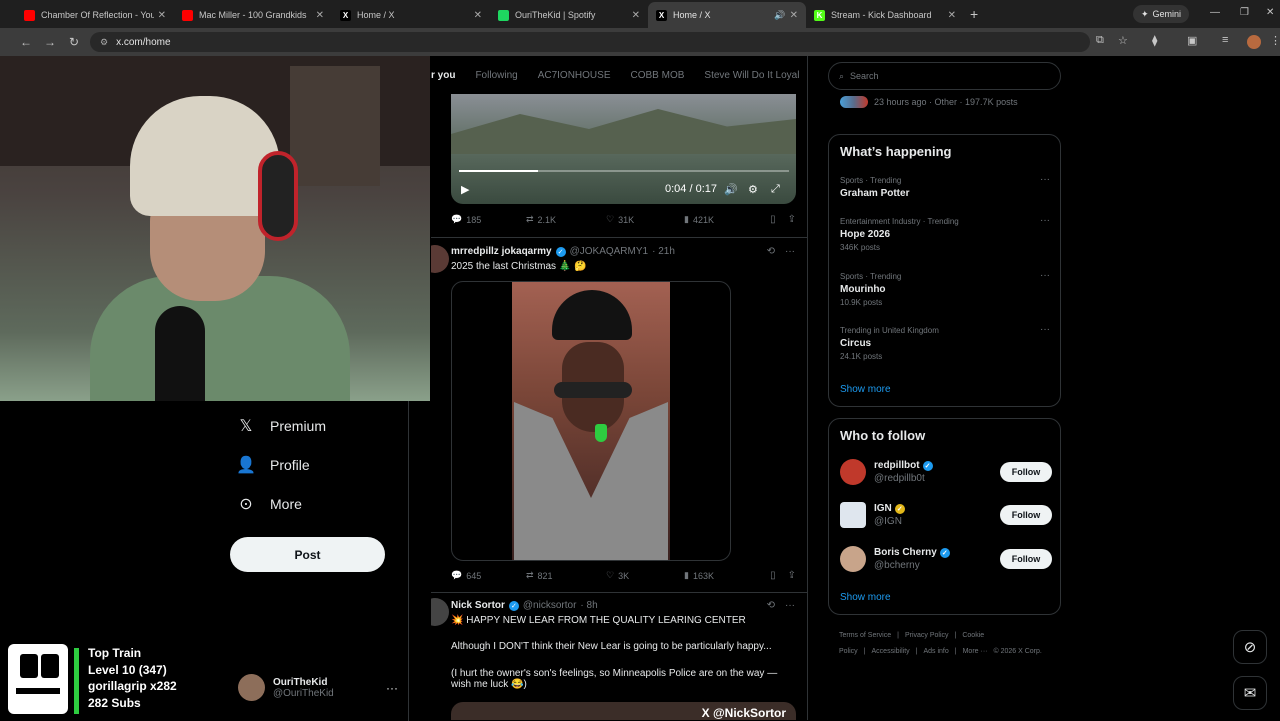 This screenshot has height=721, width=1280. Describe the element at coordinates (779, 15) in the screenshot. I see `tab-audio-icon: 🔊` at that location.